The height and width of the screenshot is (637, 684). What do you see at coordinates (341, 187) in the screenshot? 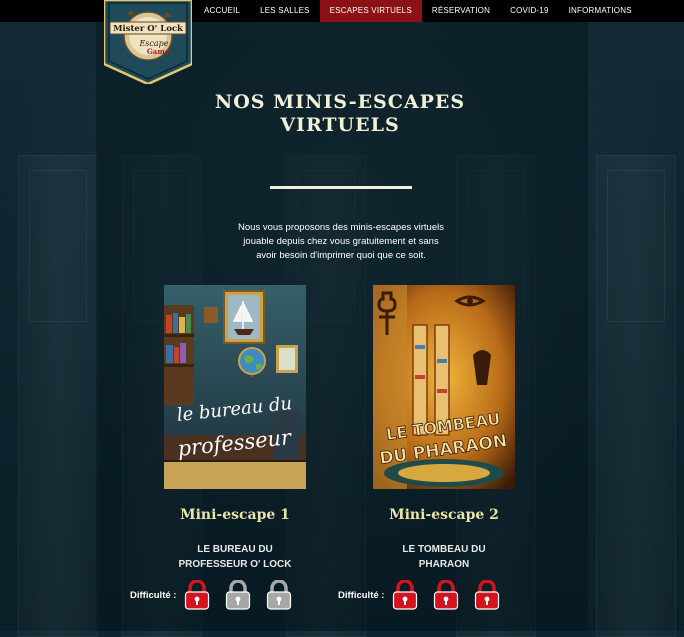
I see `title-divider` at bounding box center [341, 187].